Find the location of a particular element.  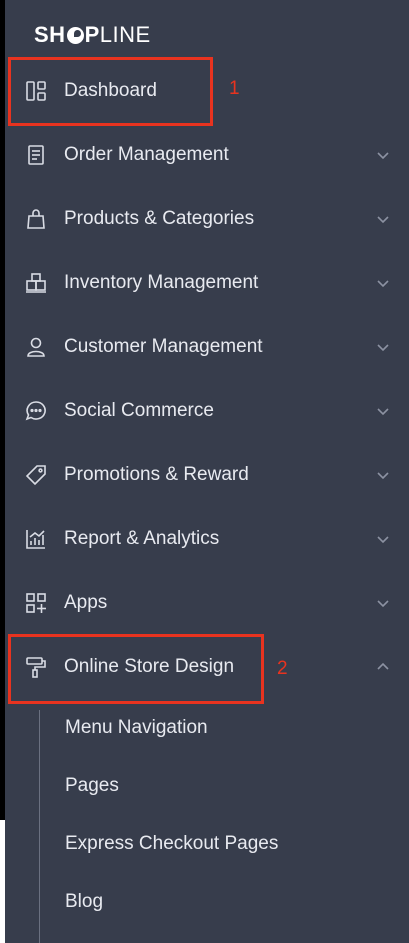

user-icon is located at coordinates (36, 347).